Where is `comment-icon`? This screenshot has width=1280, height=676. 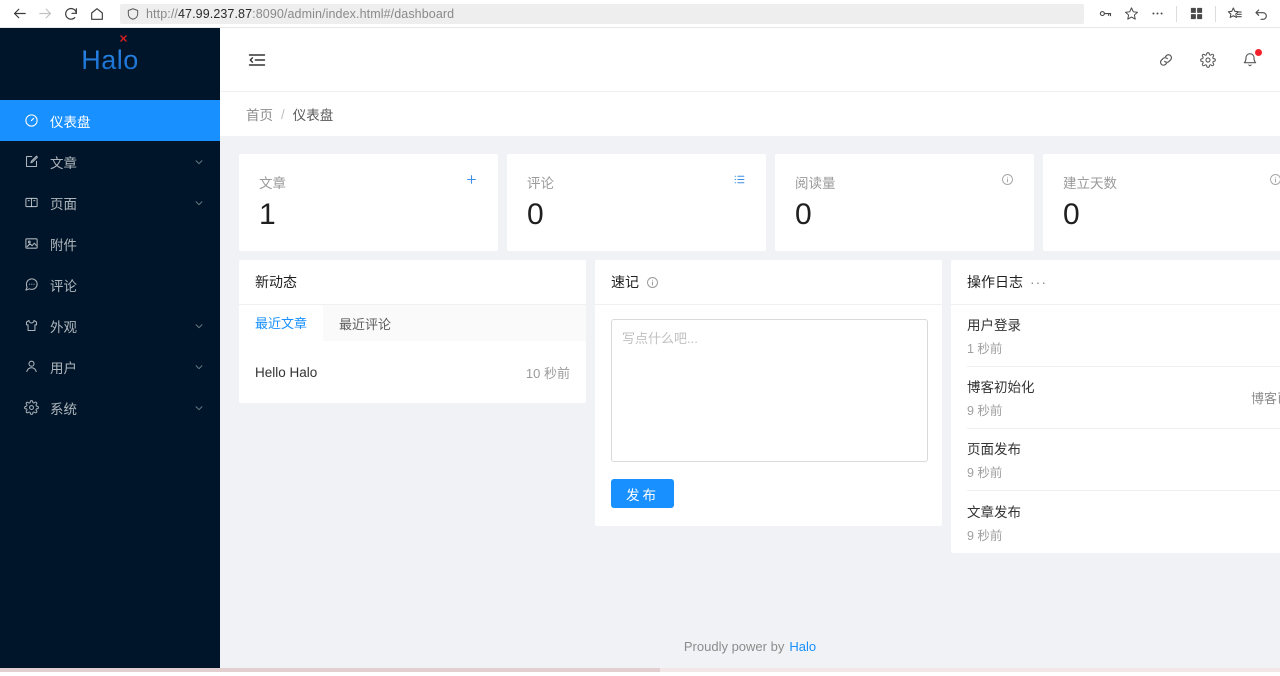
comment-icon is located at coordinates (31, 284).